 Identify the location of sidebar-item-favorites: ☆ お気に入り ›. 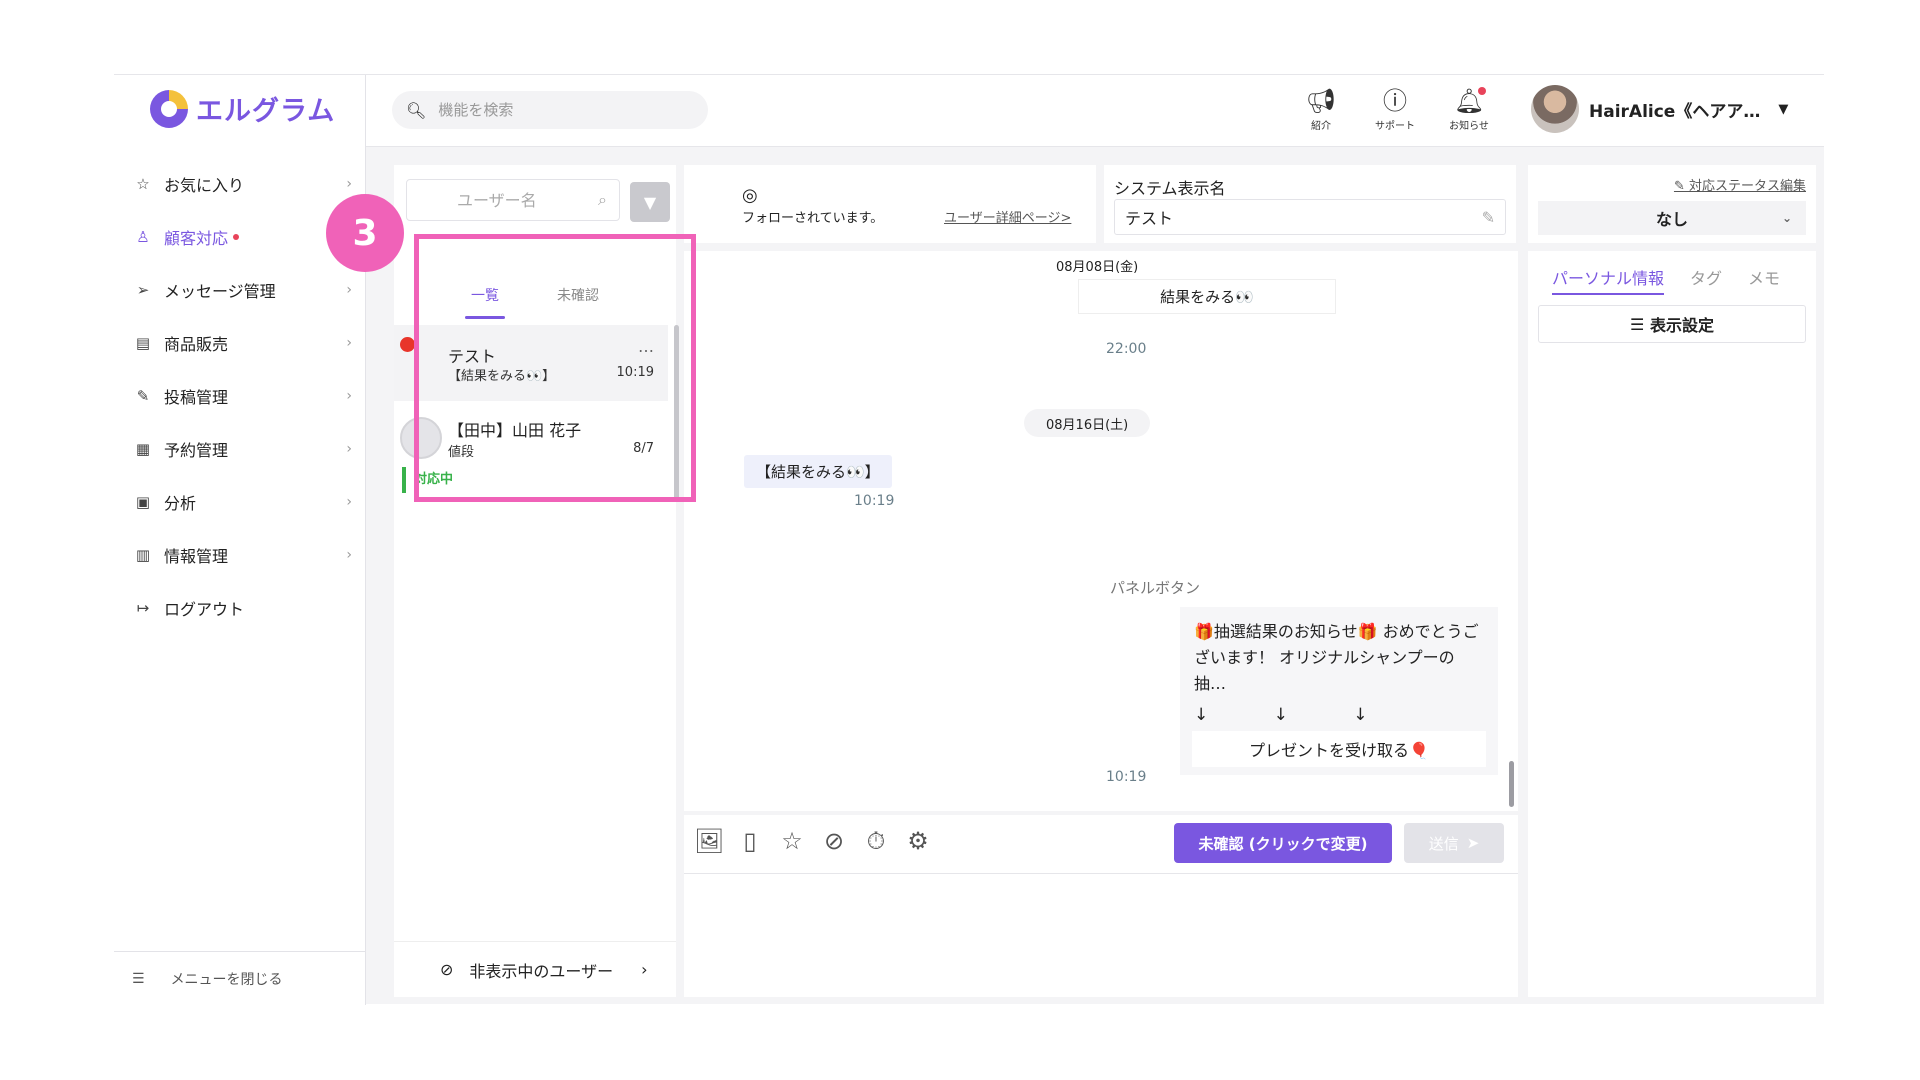
(242, 183).